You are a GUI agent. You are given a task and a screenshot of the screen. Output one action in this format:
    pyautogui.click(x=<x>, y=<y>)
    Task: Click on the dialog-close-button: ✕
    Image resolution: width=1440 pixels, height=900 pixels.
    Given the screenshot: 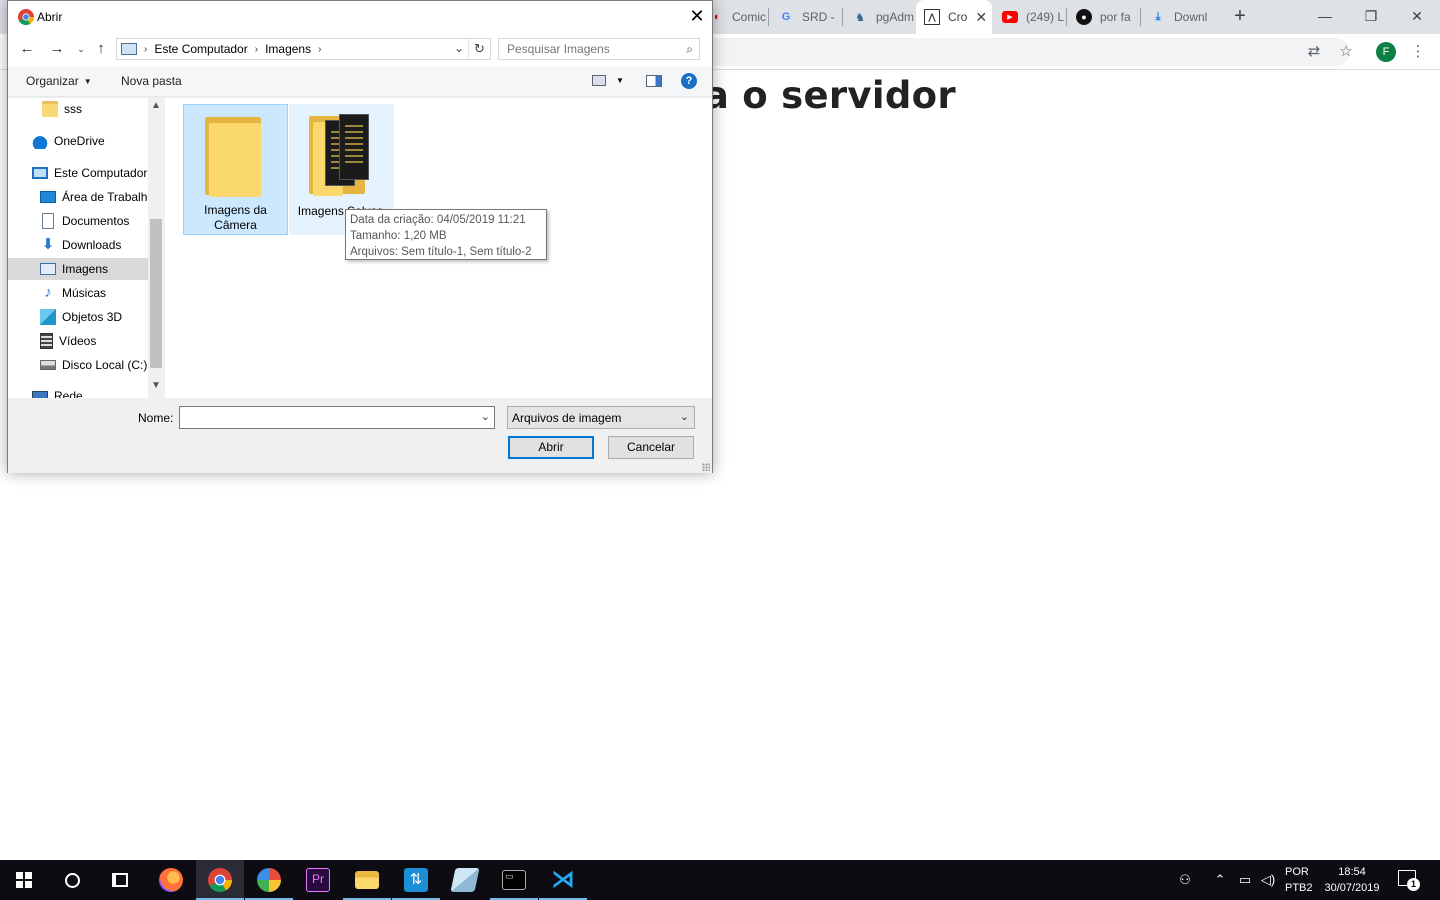 What is the action you would take?
    pyautogui.click(x=697, y=16)
    